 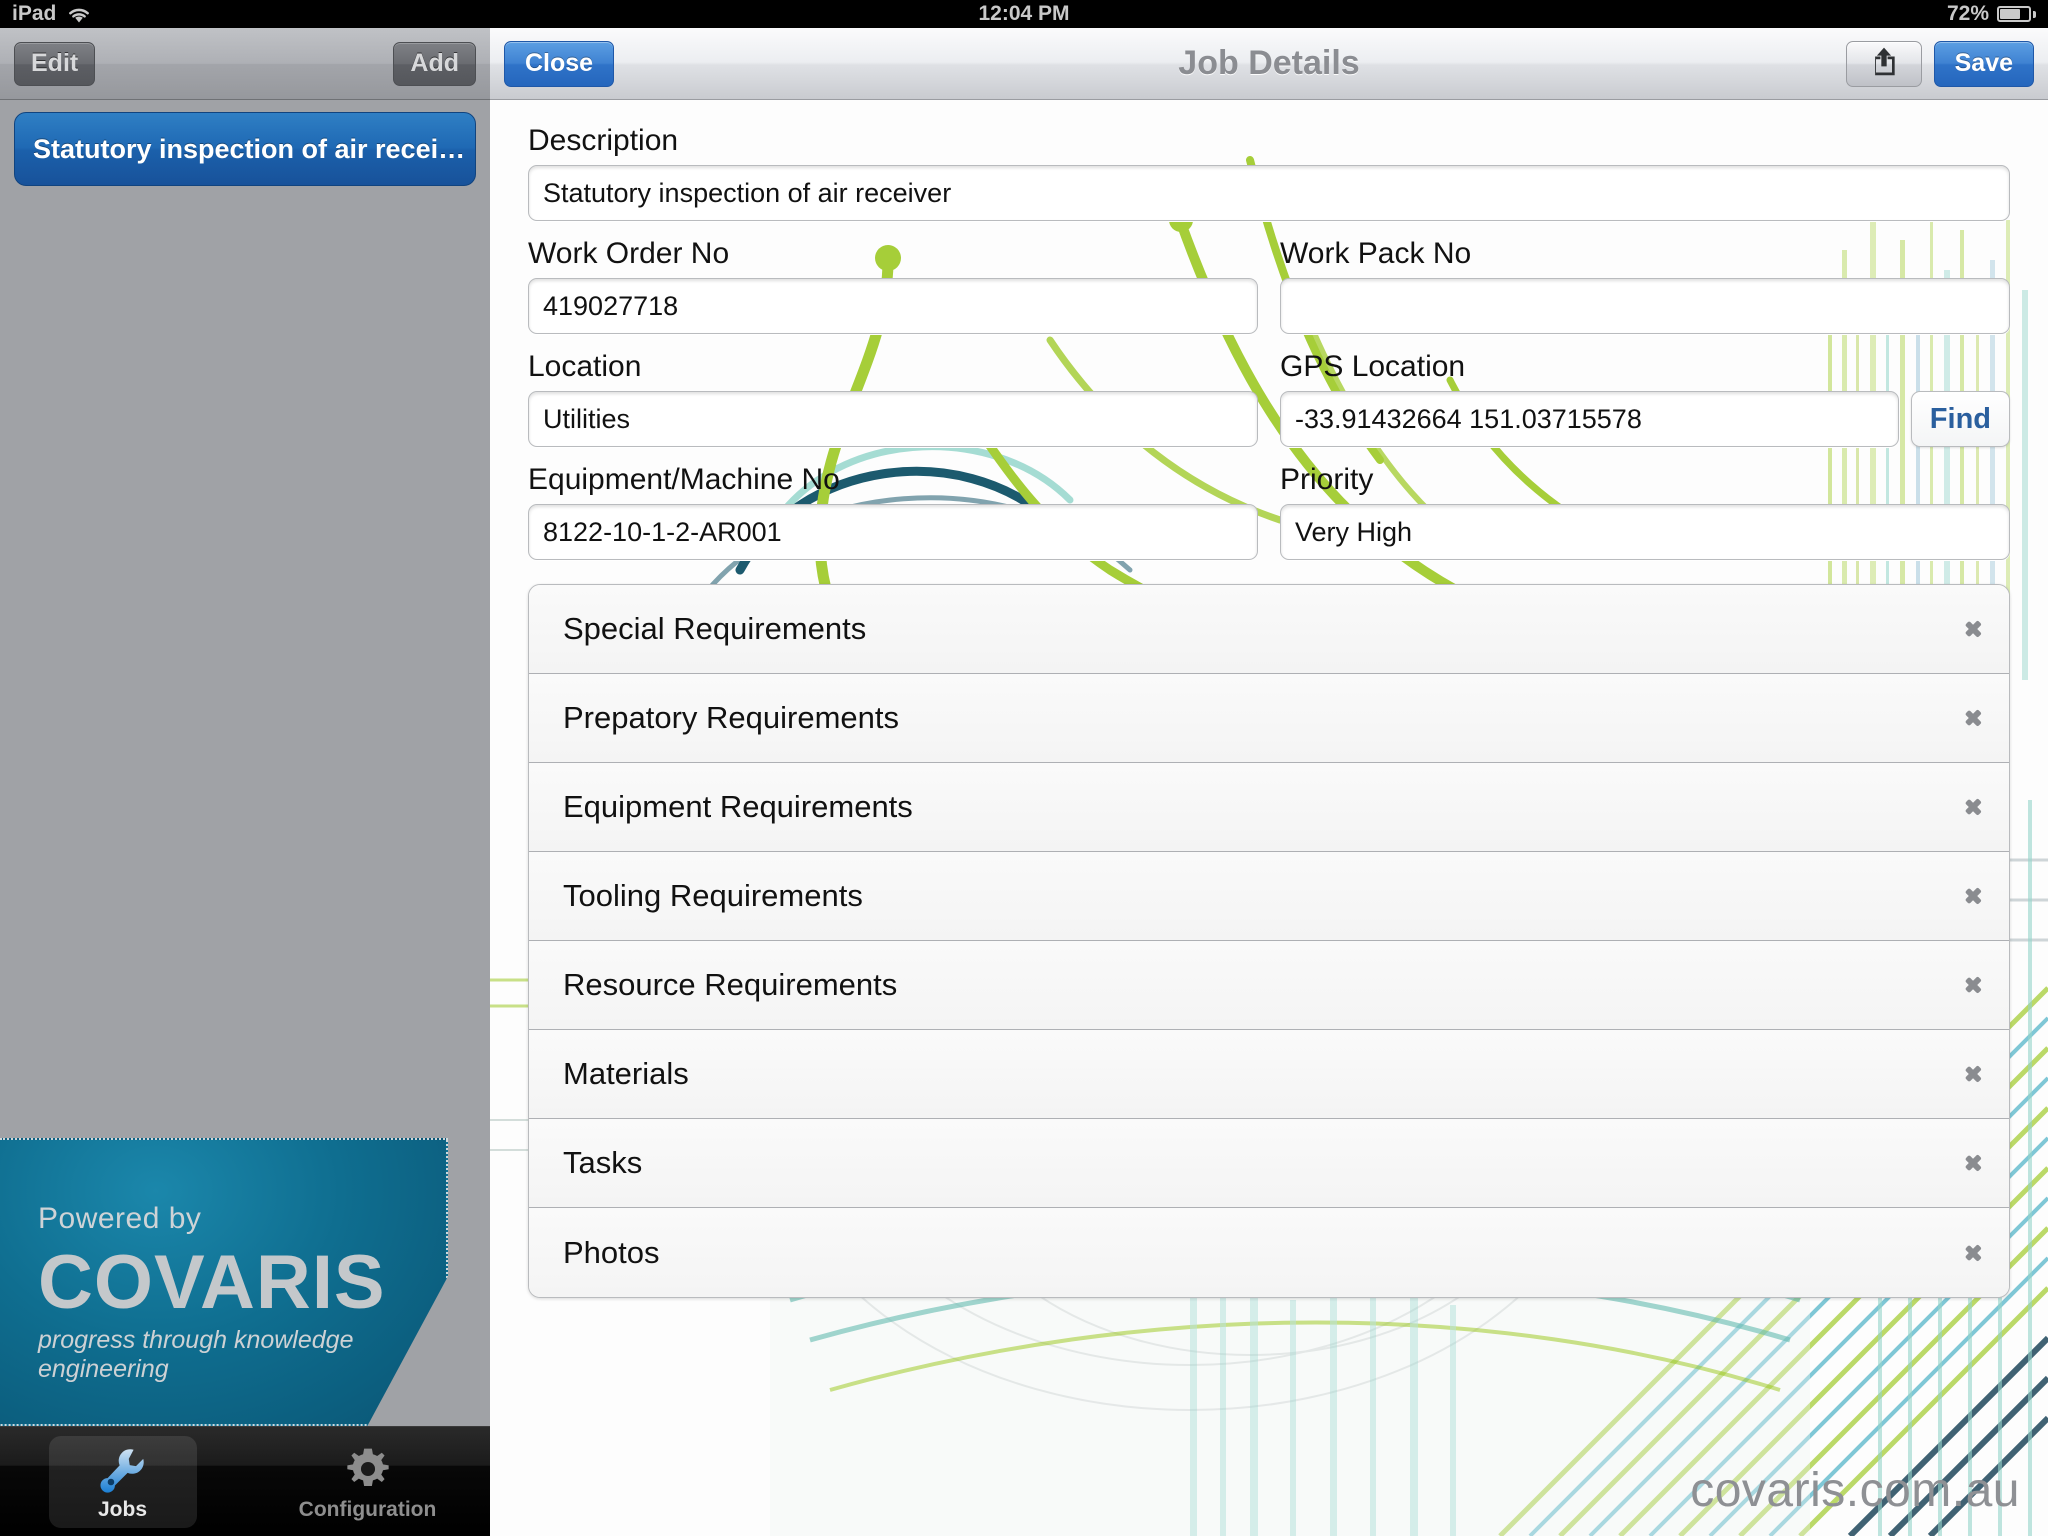 I want to click on page-title: Job Details, so click(x=1269, y=63).